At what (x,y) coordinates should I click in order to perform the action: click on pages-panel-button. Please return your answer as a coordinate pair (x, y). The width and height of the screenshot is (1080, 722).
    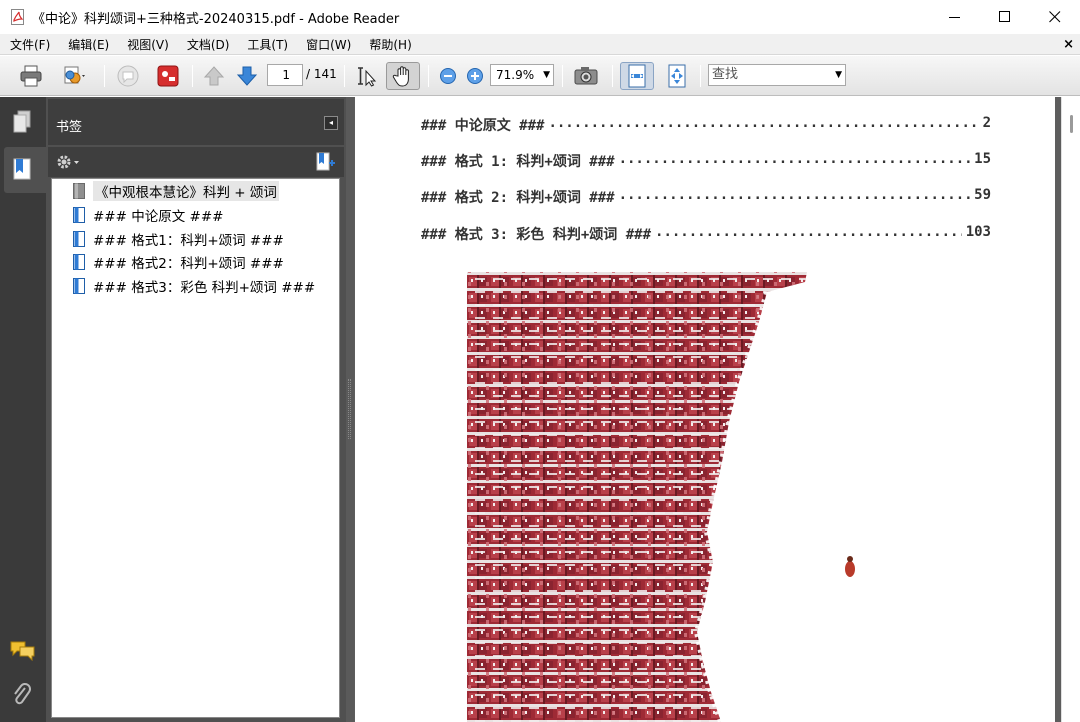
    Looking at the image, I should click on (22, 122).